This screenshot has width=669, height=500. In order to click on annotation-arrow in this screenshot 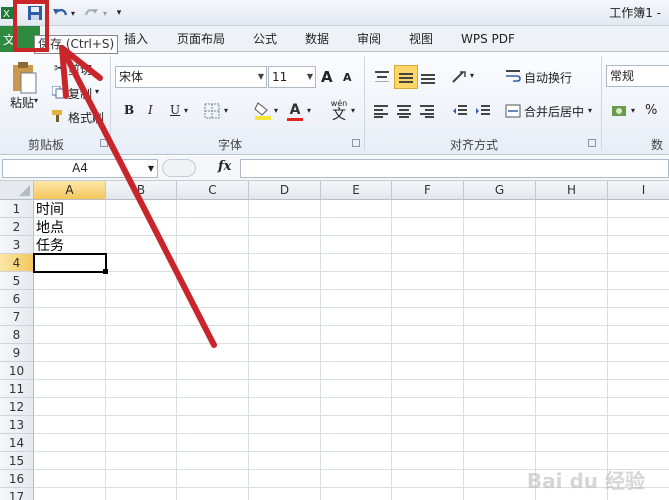, I will do `click(138, 196)`.